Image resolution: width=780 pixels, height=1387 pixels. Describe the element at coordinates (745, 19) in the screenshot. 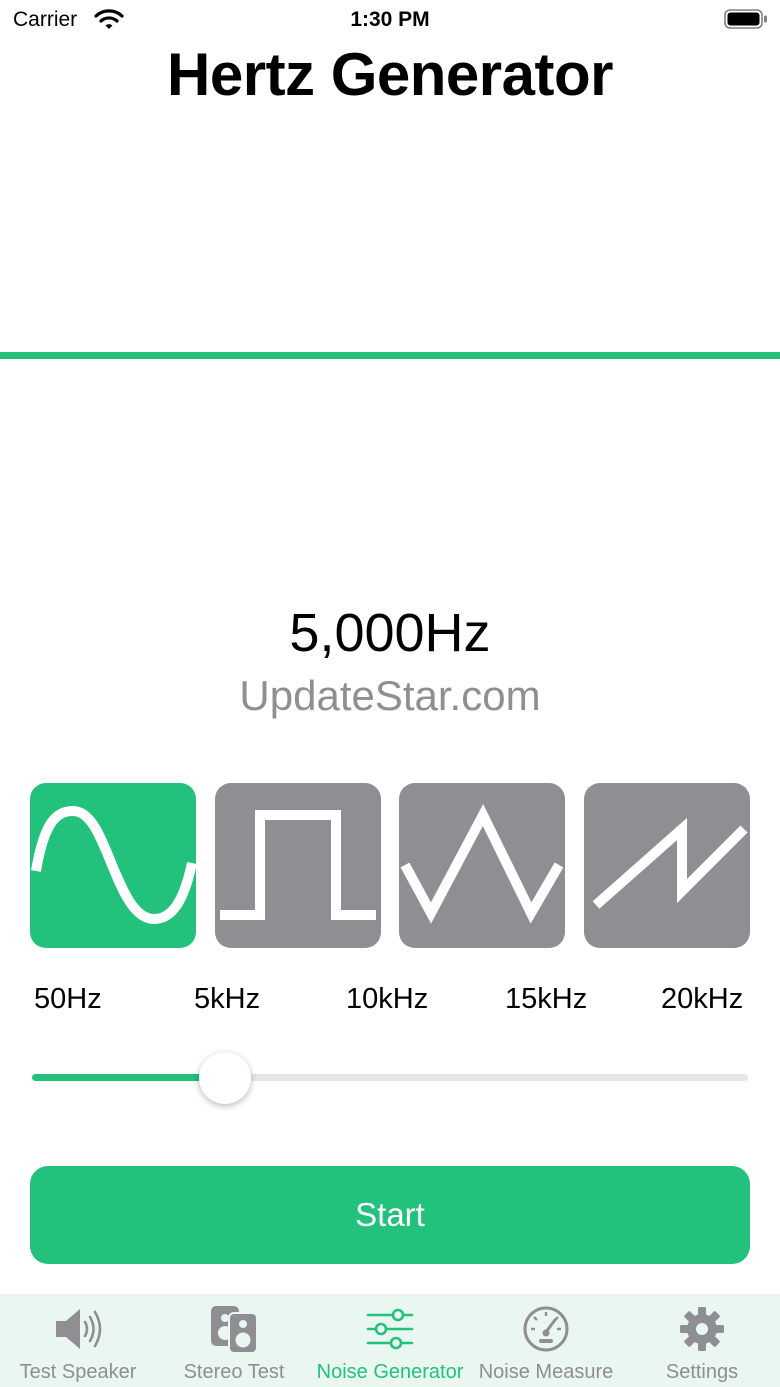

I see `battery-icon` at that location.